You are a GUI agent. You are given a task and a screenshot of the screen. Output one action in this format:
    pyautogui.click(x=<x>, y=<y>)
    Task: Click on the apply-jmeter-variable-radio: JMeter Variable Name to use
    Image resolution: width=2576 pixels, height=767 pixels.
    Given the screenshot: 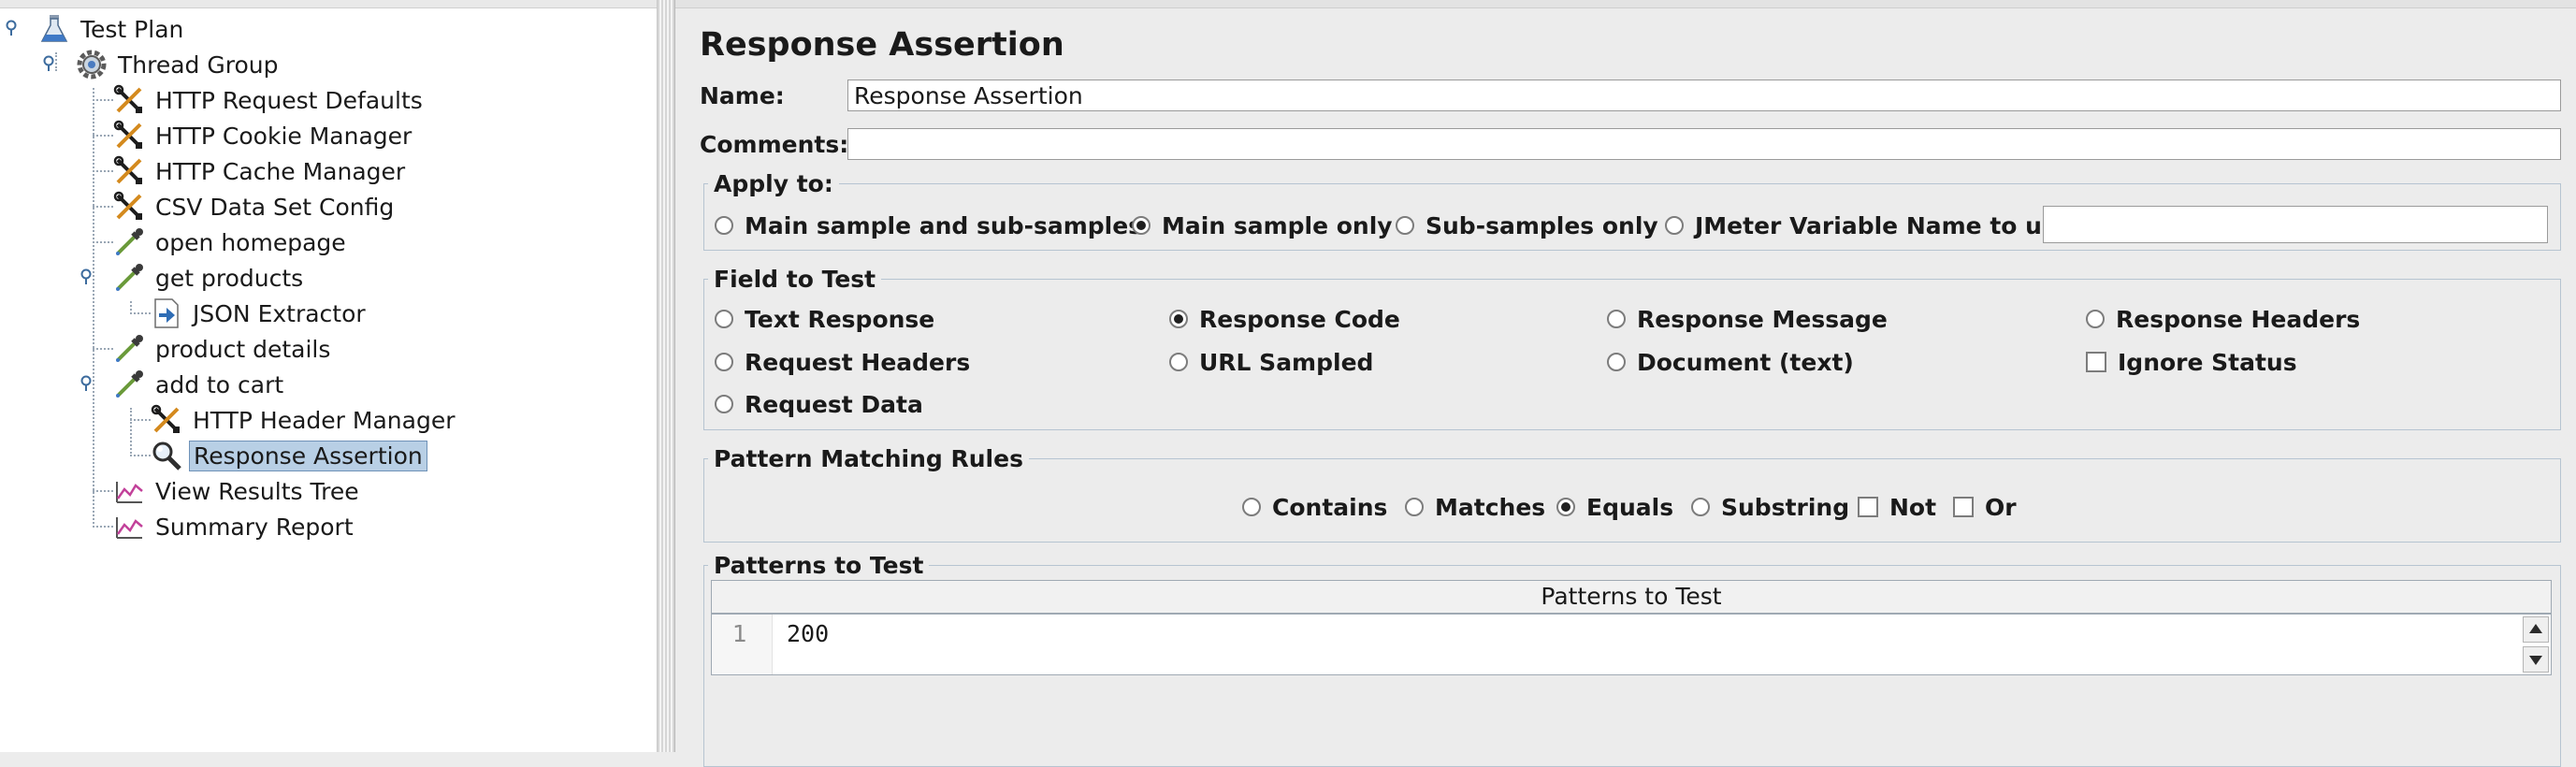 What is the action you would take?
    pyautogui.click(x=1868, y=225)
    